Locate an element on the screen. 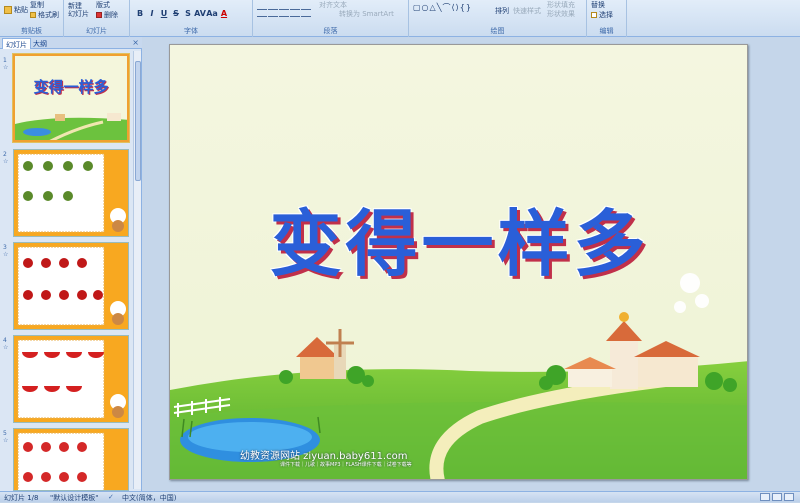 This screenshot has width=800, height=503. slide-number-4: 4 ☆ is located at coordinates (6, 344).